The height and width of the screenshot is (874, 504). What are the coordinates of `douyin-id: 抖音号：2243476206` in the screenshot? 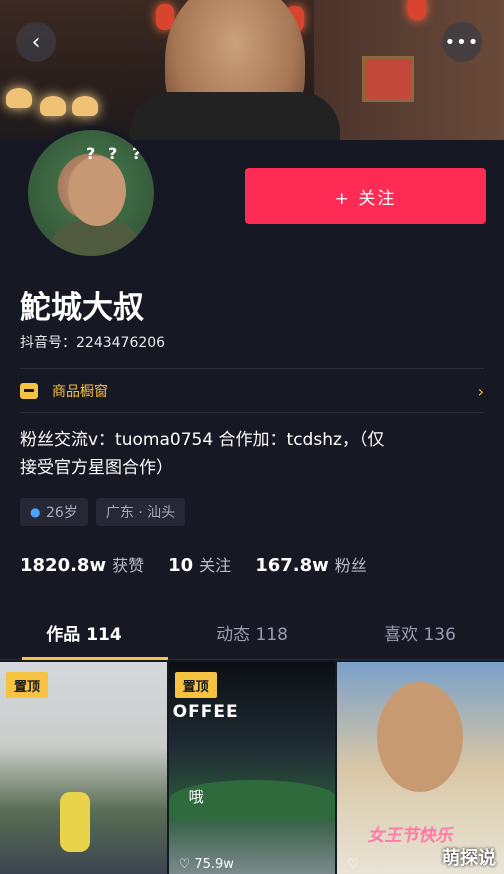 It's located at (93, 343).